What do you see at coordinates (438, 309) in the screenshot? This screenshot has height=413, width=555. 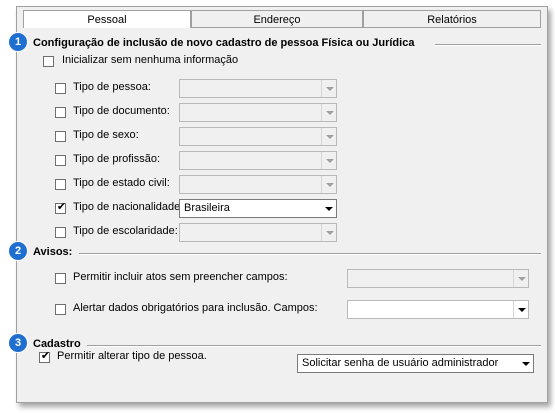 I see `alert-required-select` at bounding box center [438, 309].